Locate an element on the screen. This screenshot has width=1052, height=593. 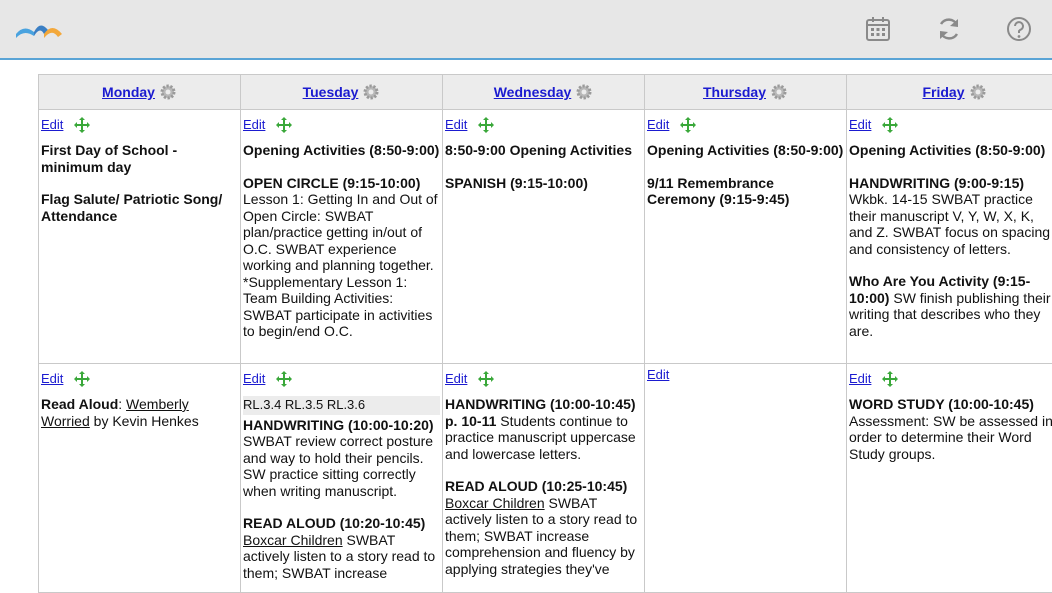
lesson-text: SPANISH (9:15-10:00) is located at coordinates (543, 183).